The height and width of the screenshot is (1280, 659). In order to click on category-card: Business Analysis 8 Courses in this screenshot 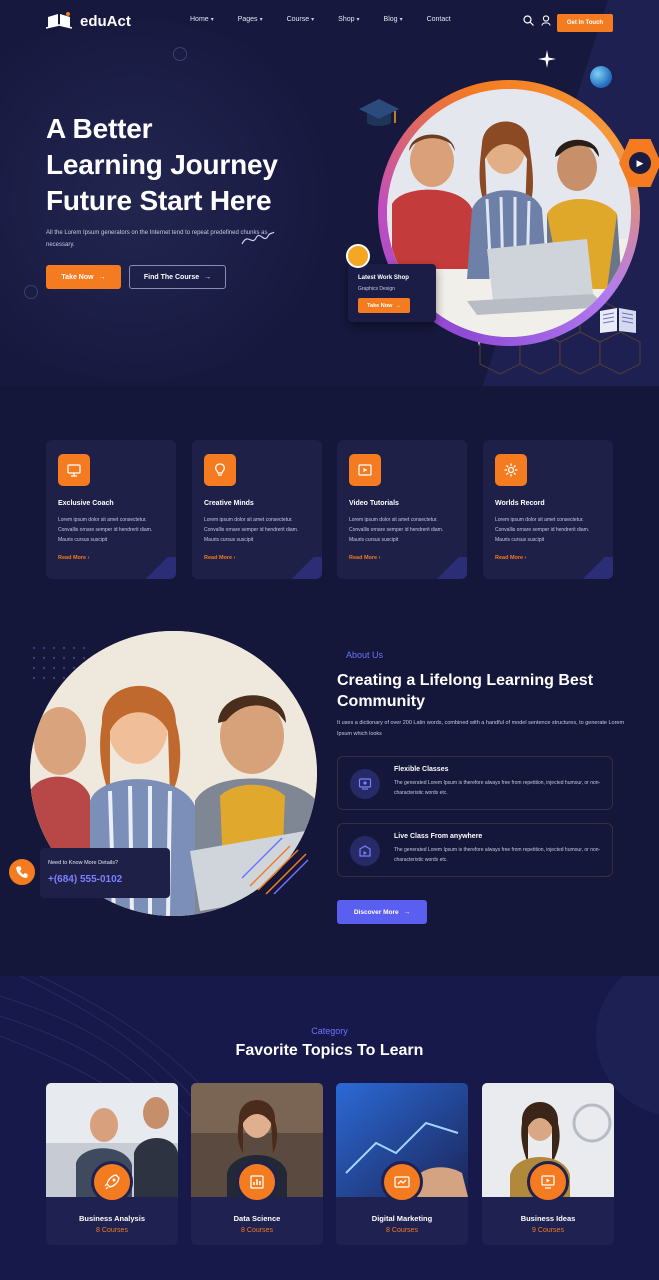, I will do `click(112, 1164)`.